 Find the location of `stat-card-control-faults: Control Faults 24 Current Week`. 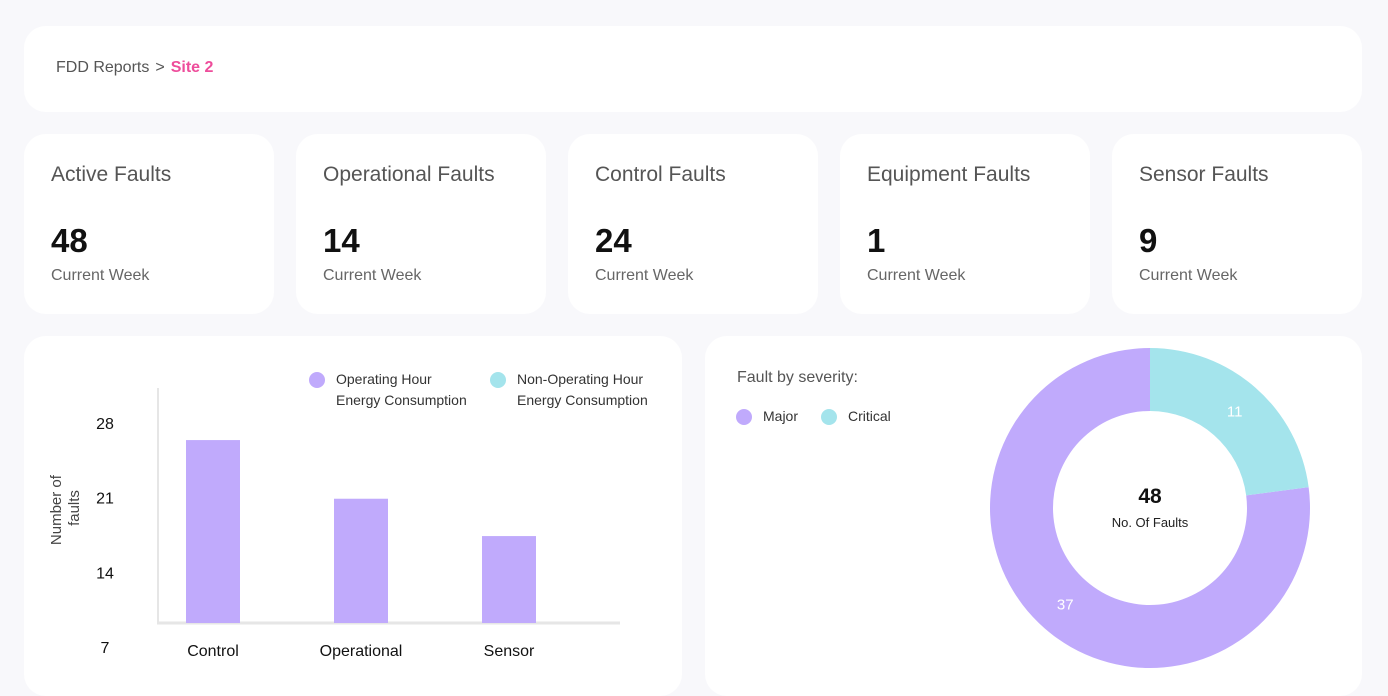

stat-card-control-faults: Control Faults 24 Current Week is located at coordinates (693, 224).